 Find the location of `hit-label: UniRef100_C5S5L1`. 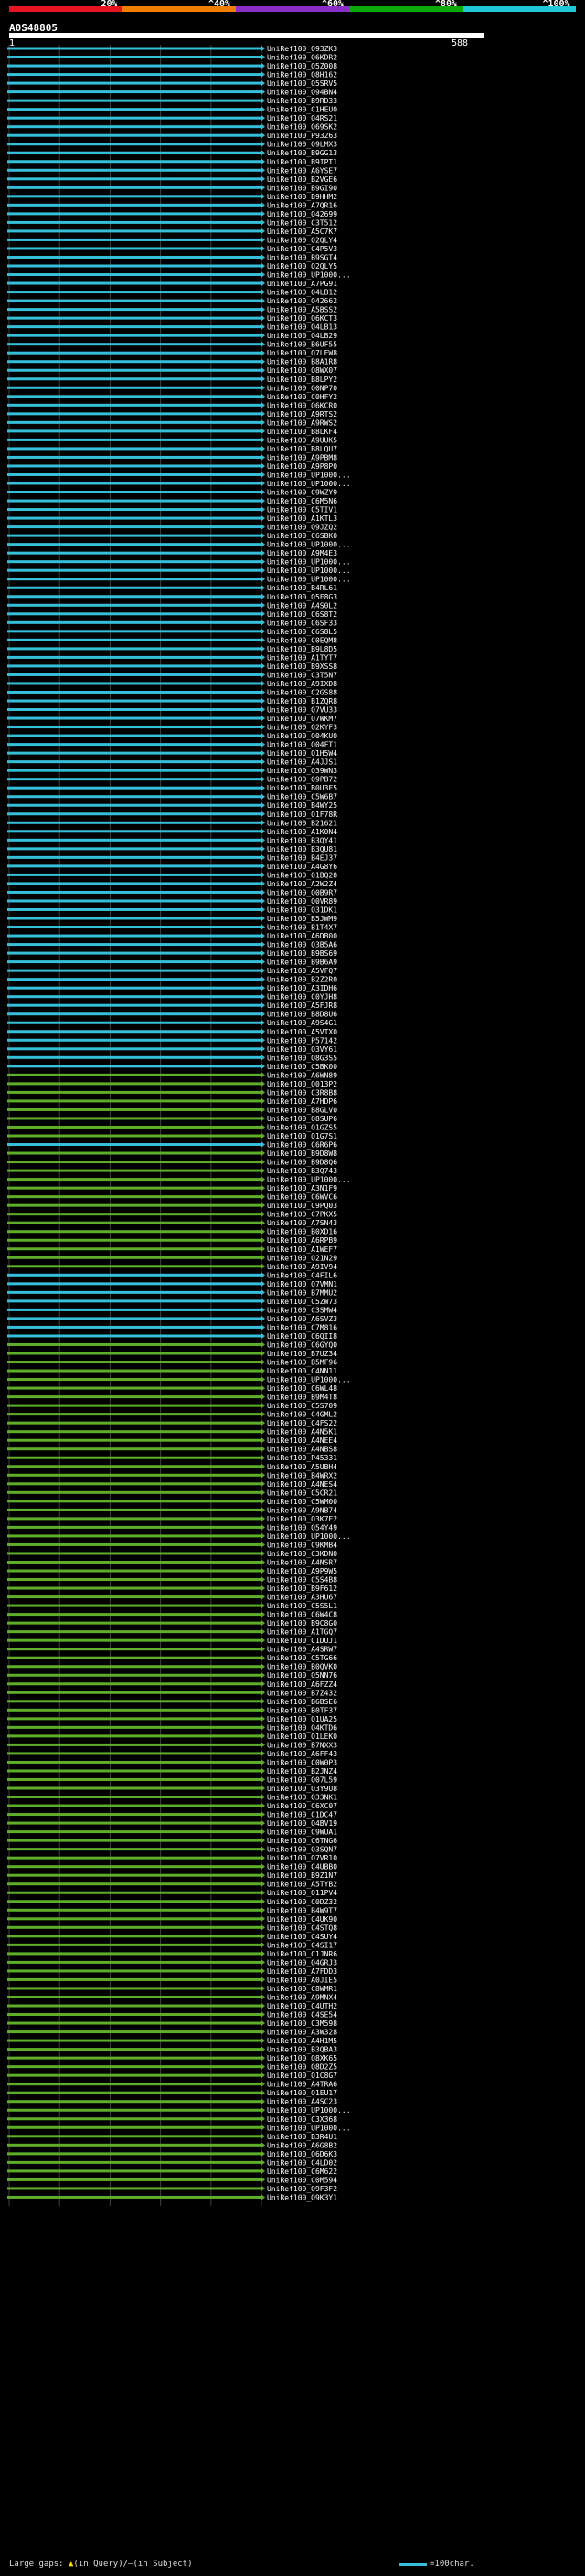

hit-label: UniRef100_C5S5L1 is located at coordinates (302, 1606).